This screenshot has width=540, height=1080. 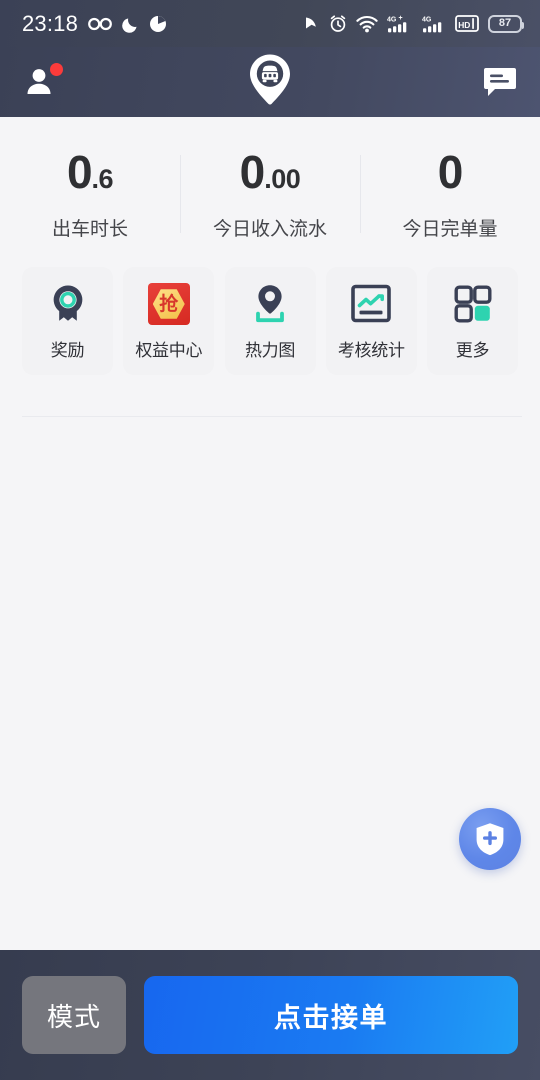 I want to click on signal-4g-icon: 4G, so click(x=432, y=24).